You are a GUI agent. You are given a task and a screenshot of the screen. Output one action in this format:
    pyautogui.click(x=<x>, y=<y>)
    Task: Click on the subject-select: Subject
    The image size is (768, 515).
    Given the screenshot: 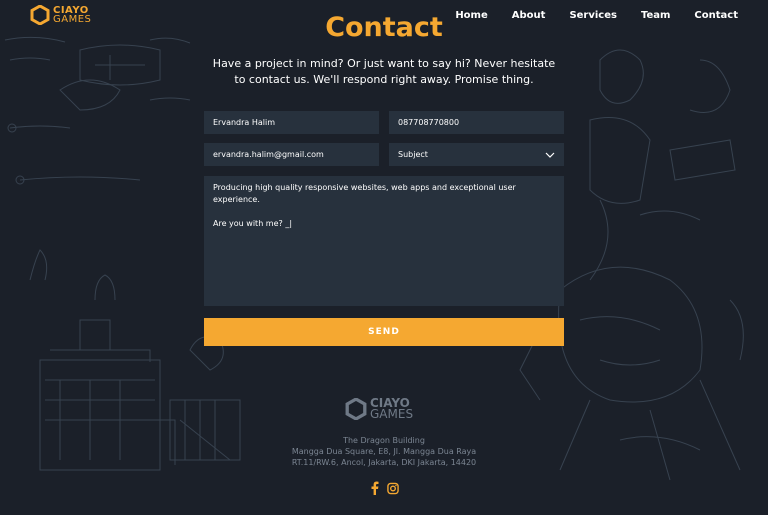 What is the action you would take?
    pyautogui.click(x=476, y=154)
    